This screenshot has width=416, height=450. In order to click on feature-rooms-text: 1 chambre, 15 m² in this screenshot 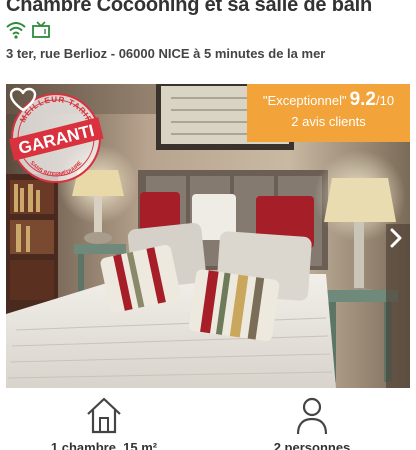, I will do `click(104, 445)`.